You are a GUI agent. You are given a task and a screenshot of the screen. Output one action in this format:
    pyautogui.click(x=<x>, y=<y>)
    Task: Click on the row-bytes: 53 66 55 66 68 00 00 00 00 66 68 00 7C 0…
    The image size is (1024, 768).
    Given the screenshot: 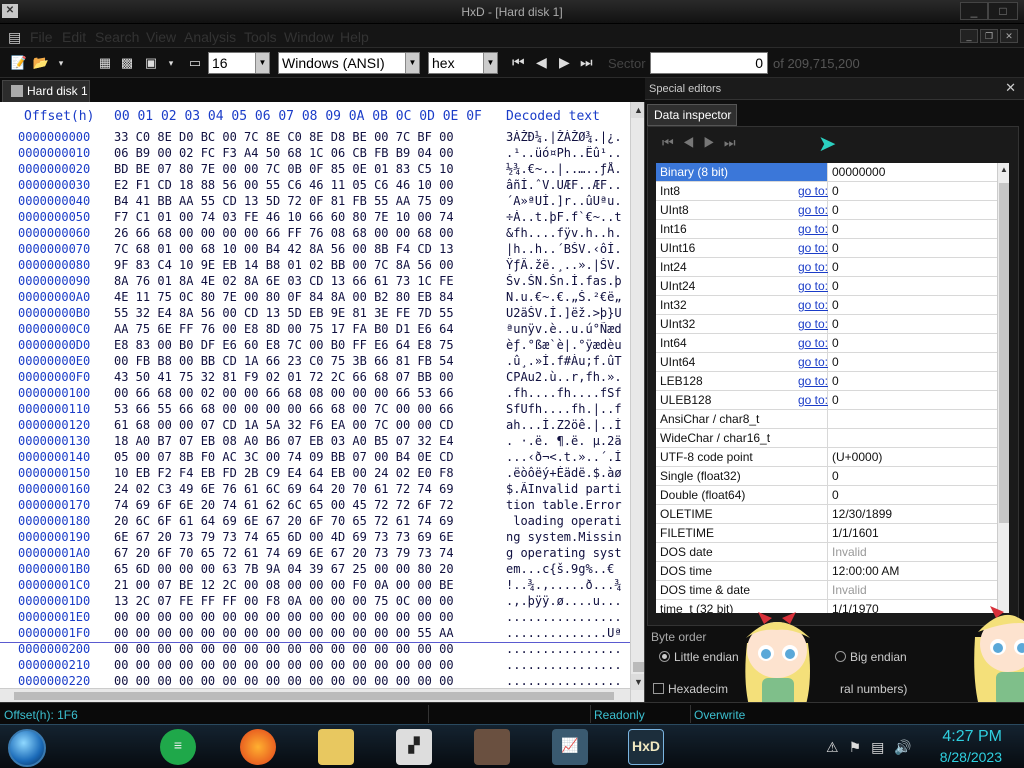 What is the action you would take?
    pyautogui.click(x=309, y=409)
    